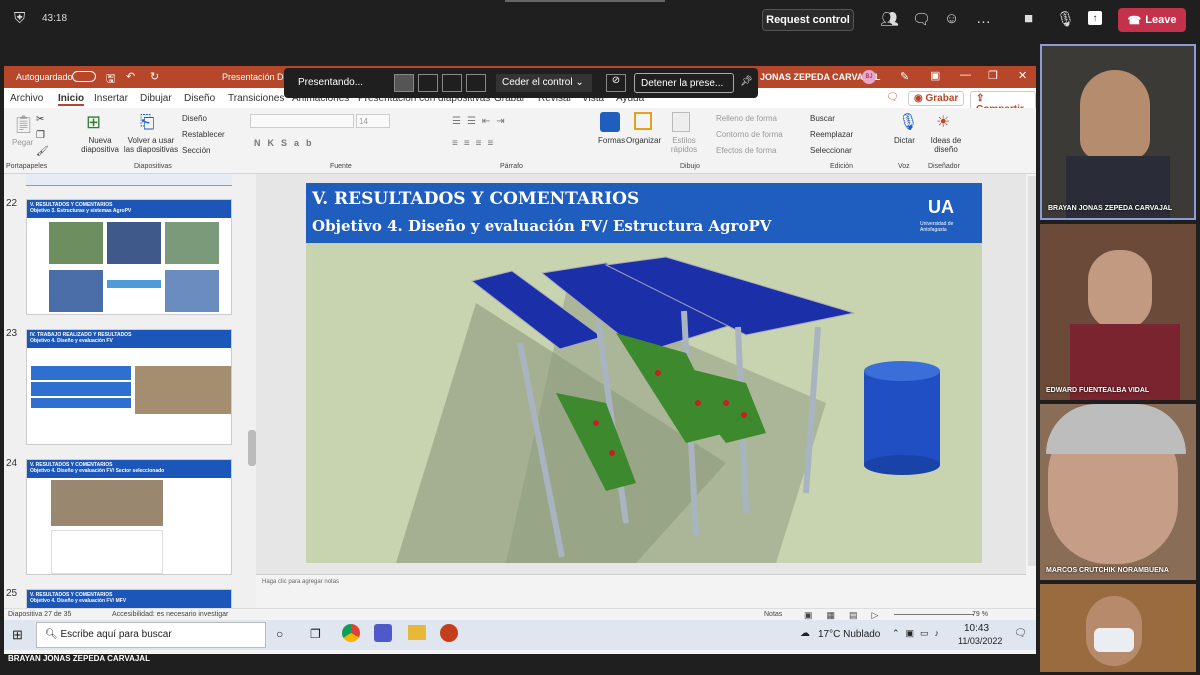 The height and width of the screenshot is (675, 1200). I want to click on design-ideas-button: Ideas de diseño, so click(946, 145).